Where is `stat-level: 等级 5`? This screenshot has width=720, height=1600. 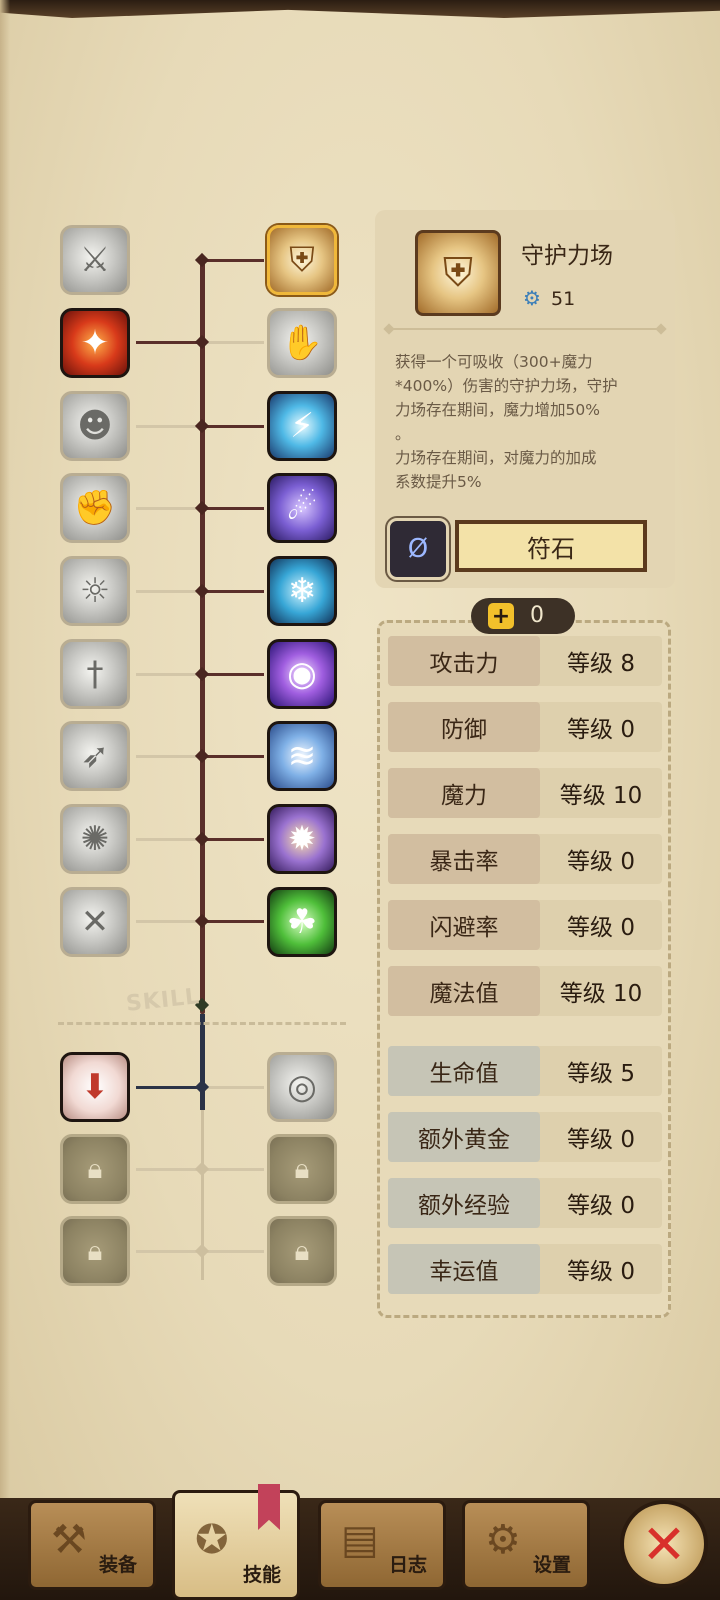 stat-level: 等级 5 is located at coordinates (601, 1074).